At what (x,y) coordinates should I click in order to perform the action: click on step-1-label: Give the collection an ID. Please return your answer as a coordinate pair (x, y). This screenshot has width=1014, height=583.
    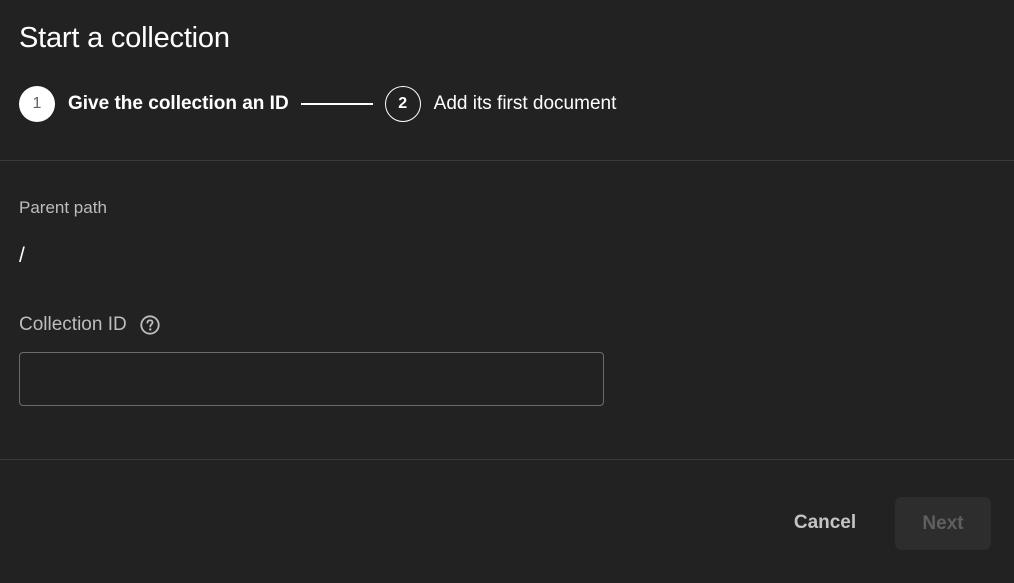
    Looking at the image, I should click on (178, 103).